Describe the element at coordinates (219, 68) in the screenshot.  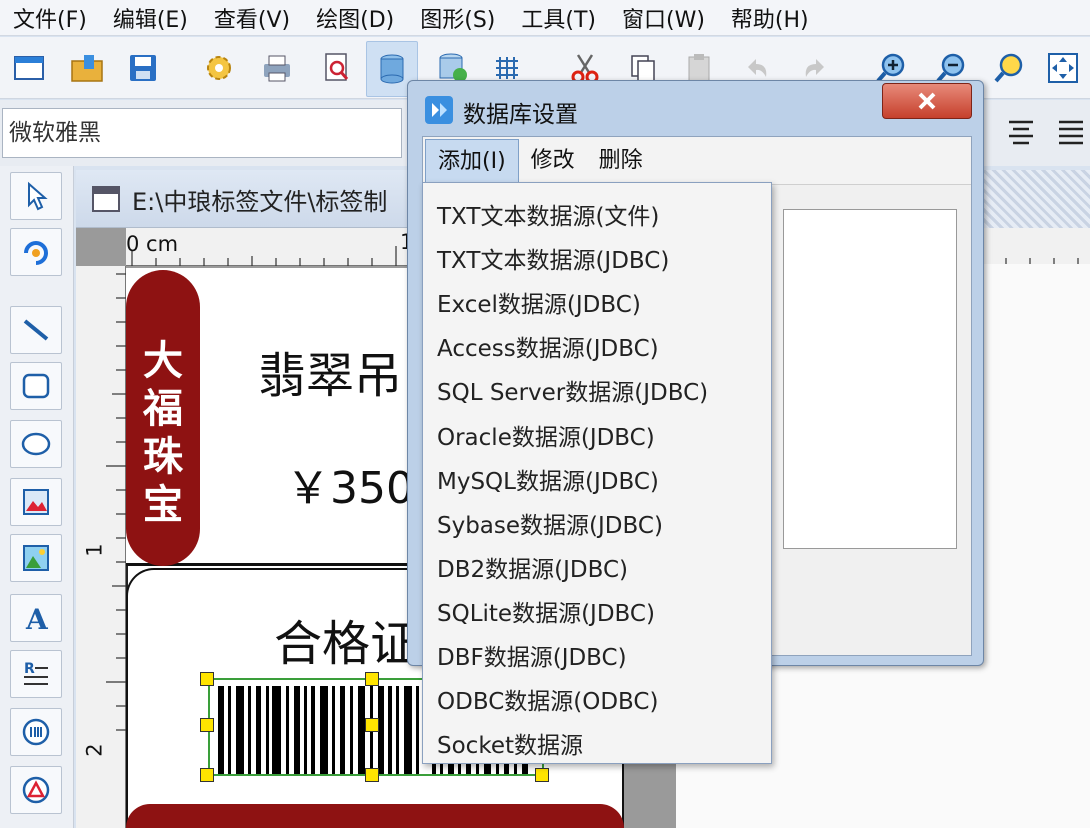
I see `settings-gear-icon` at that location.